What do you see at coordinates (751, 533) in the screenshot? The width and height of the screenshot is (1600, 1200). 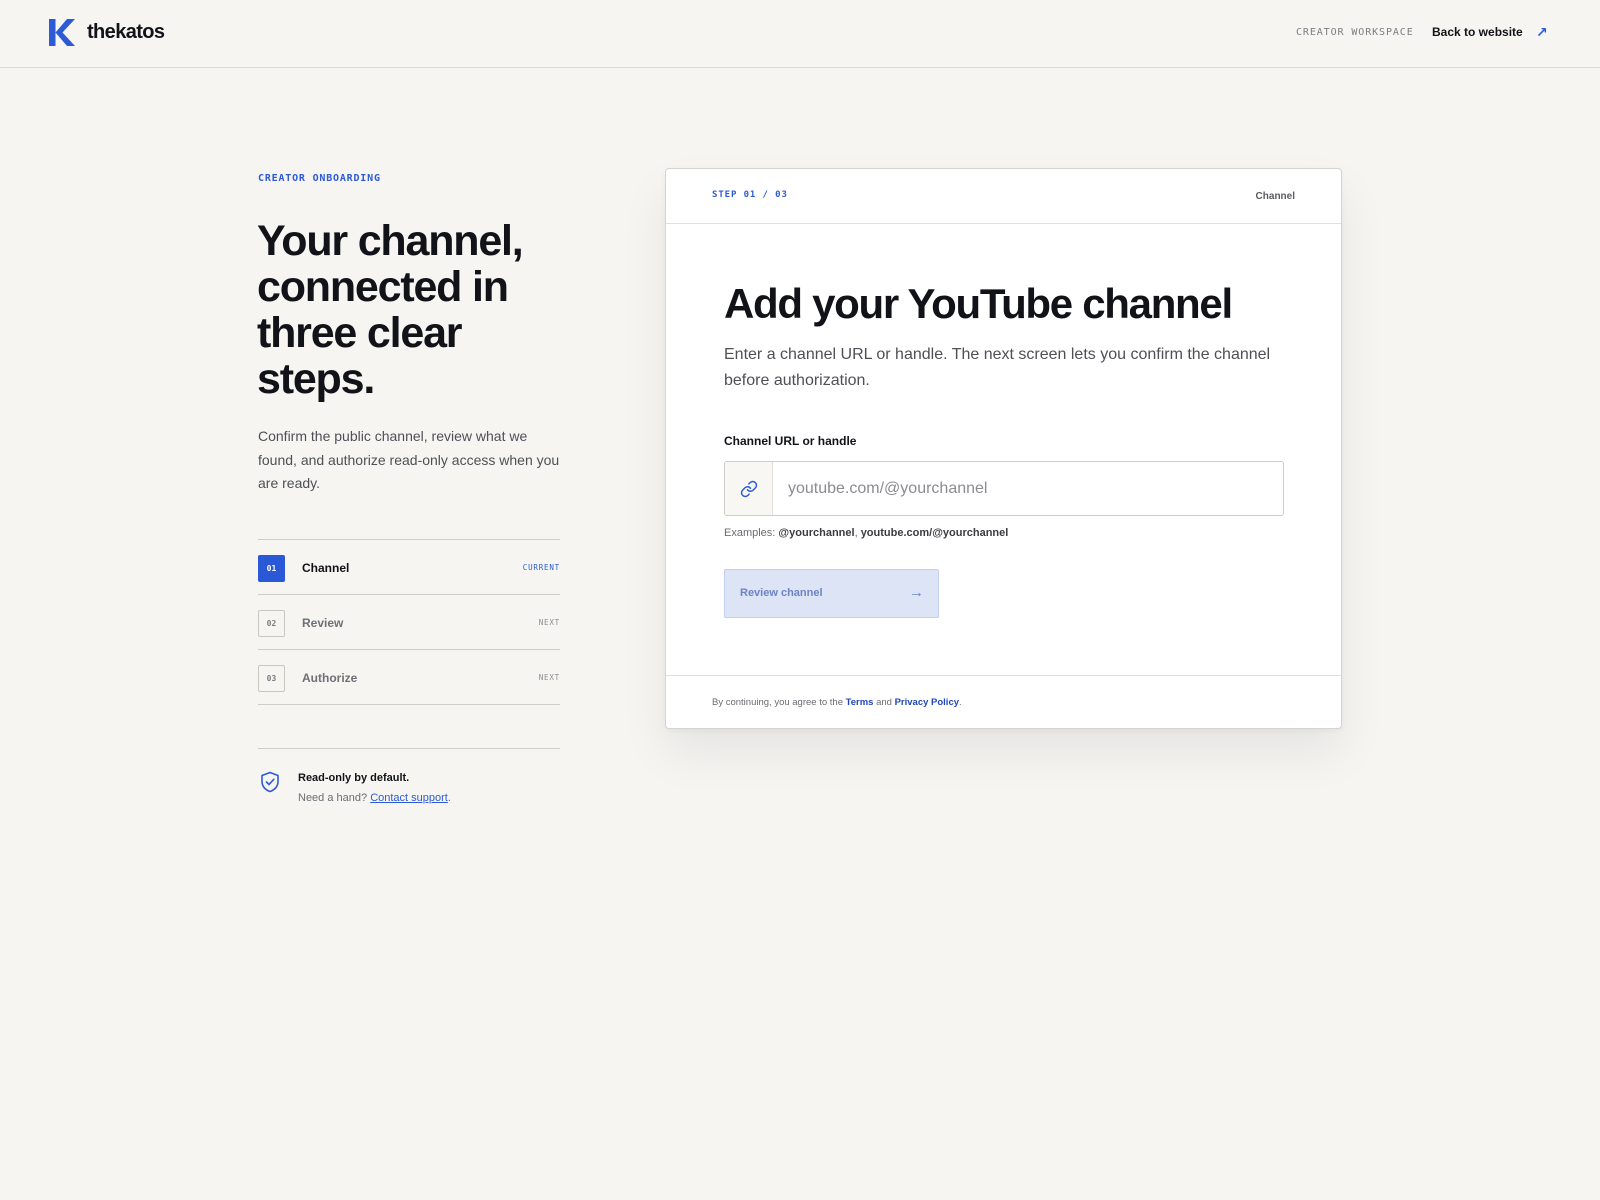 I see `hint-prefix: Examples:` at bounding box center [751, 533].